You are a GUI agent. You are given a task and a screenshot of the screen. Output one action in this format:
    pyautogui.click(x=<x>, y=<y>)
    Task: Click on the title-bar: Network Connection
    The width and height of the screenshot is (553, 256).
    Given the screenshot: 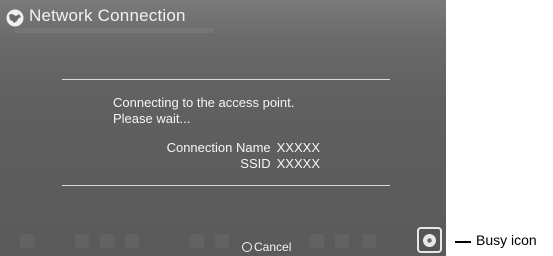 What is the action you would take?
    pyautogui.click(x=223, y=20)
    